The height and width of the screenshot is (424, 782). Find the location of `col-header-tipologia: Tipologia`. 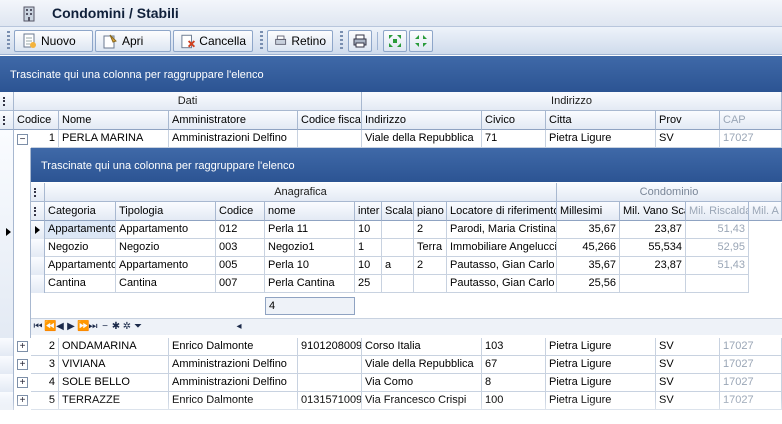

col-header-tipologia: Tipologia is located at coordinates (166, 211).